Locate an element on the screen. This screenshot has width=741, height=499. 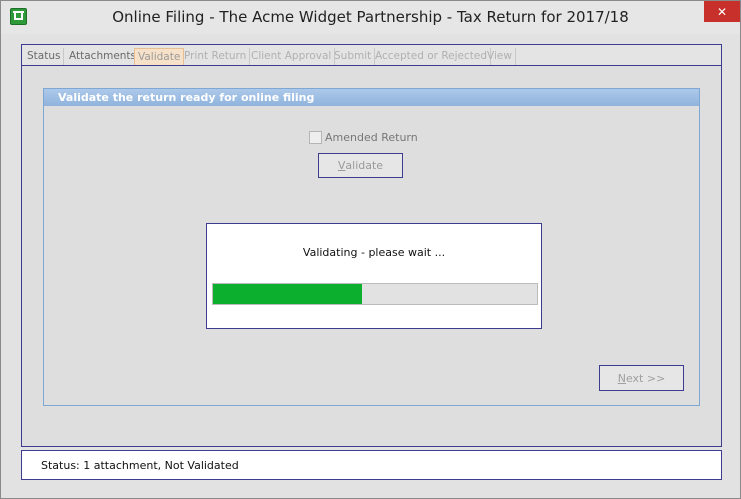
amended-return-checkbox is located at coordinates (315, 137).